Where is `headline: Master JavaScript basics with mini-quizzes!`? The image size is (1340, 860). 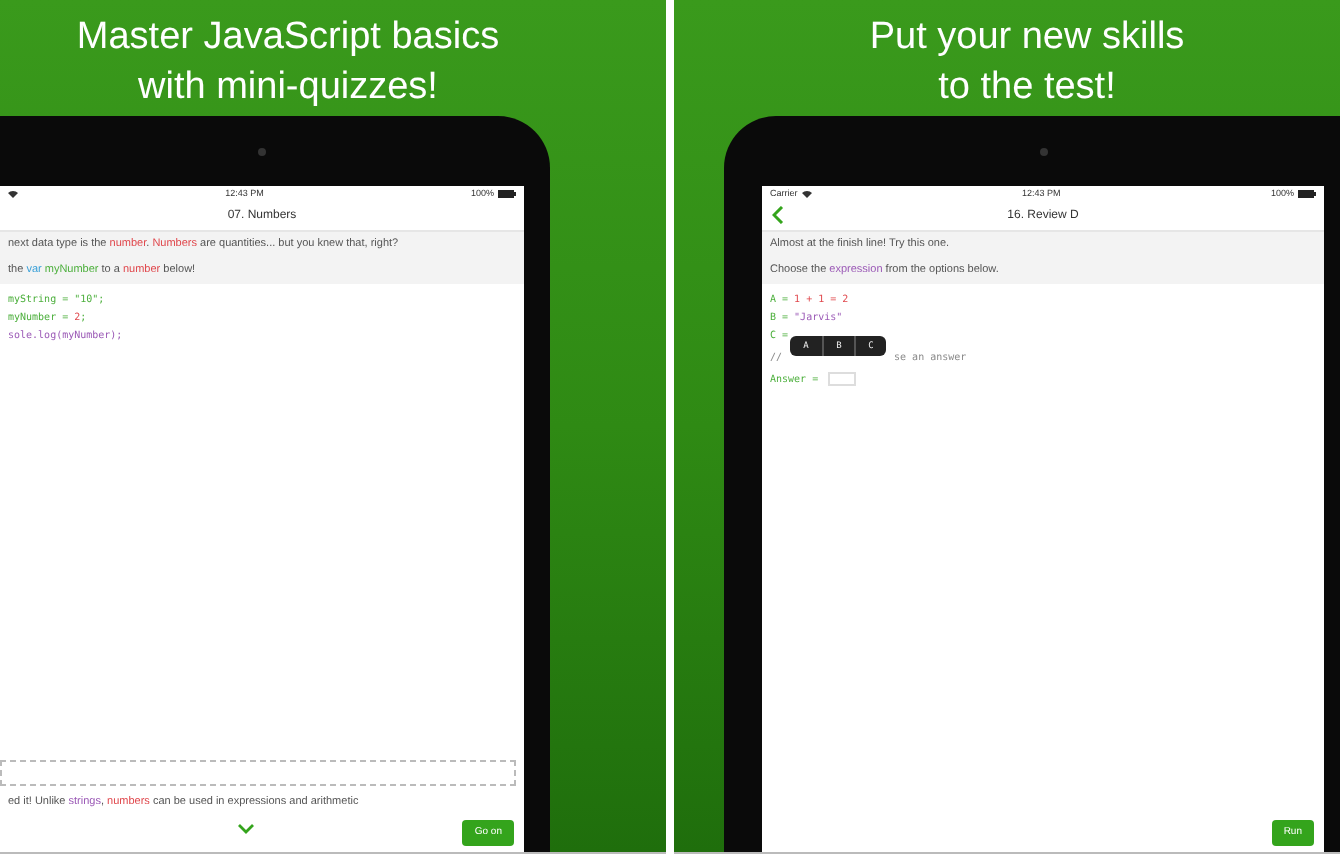
headline: Master JavaScript basics with mini-quizzes! is located at coordinates (288, 63).